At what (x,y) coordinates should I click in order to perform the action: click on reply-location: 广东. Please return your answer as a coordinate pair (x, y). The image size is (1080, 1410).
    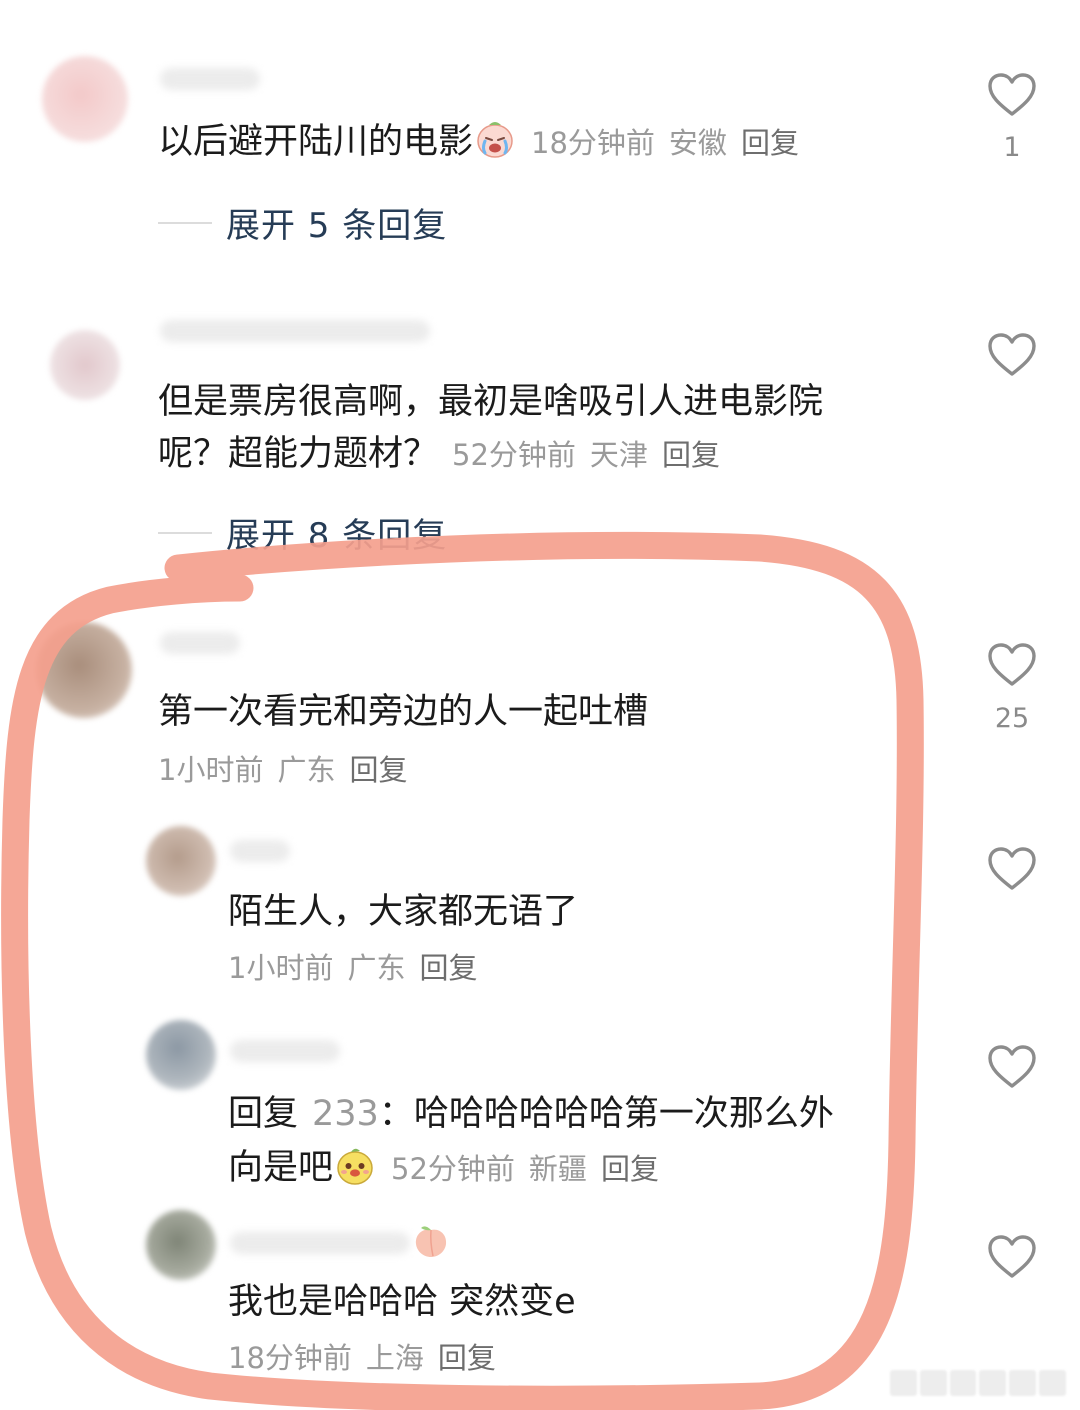
    Looking at the image, I should click on (376, 968).